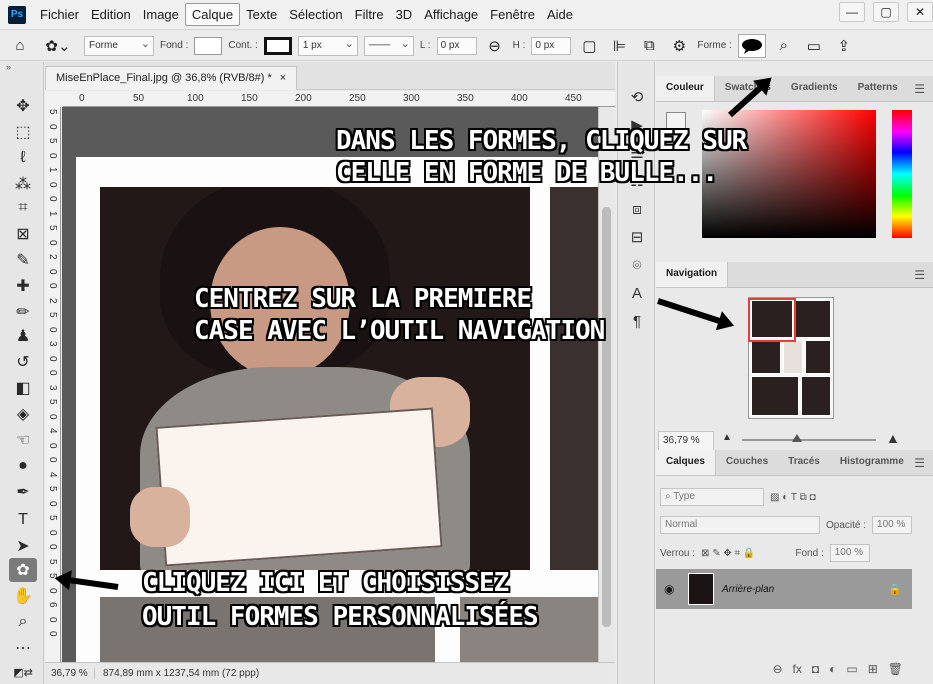 The height and width of the screenshot is (684, 933). What do you see at coordinates (451, 14) in the screenshot?
I see `menu-affichage: Affichage` at bounding box center [451, 14].